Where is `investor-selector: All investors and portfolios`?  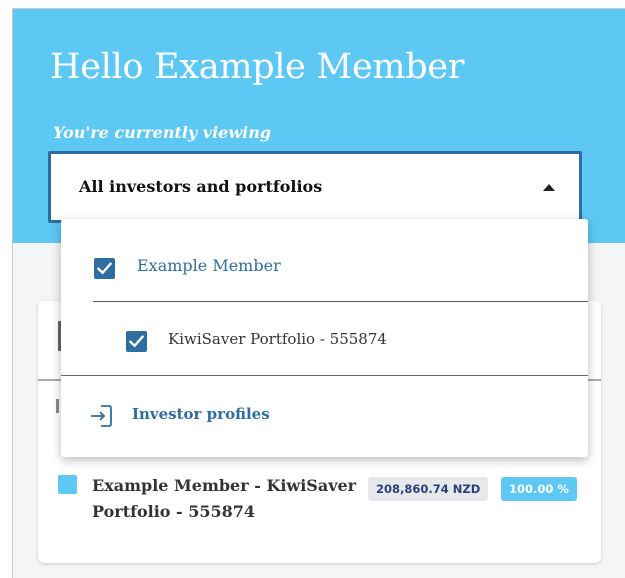 investor-selector: All investors and portfolios is located at coordinates (315, 187).